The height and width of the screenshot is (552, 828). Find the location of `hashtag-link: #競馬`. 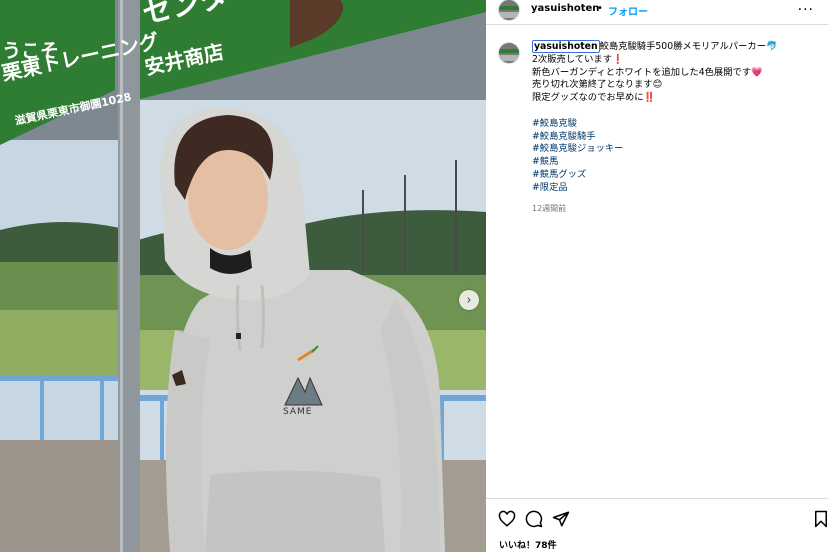

hashtag-link: #競馬 is located at coordinates (677, 162).